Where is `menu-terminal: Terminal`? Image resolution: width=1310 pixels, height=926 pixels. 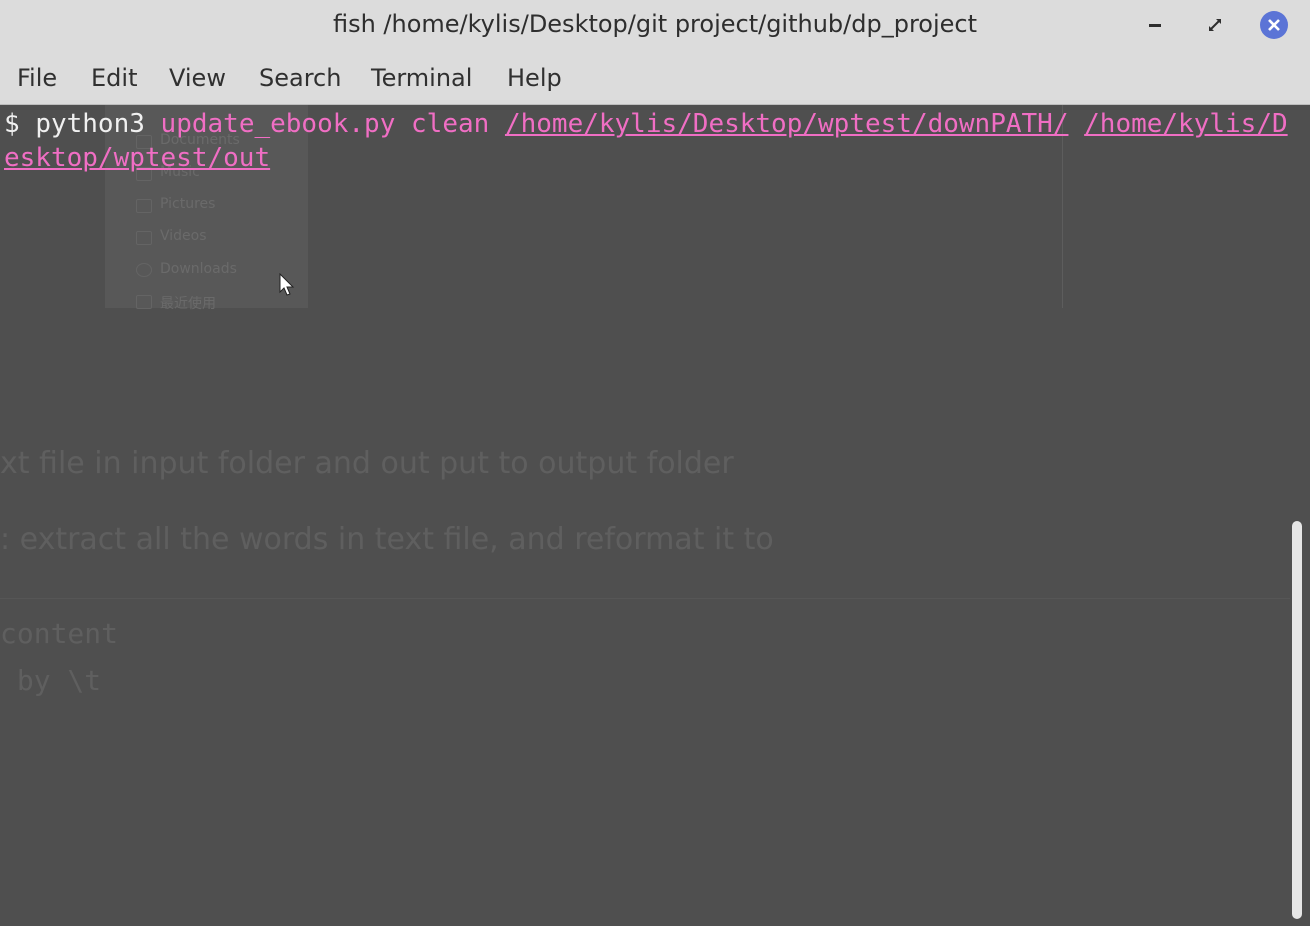 menu-terminal: Terminal is located at coordinates (421, 78).